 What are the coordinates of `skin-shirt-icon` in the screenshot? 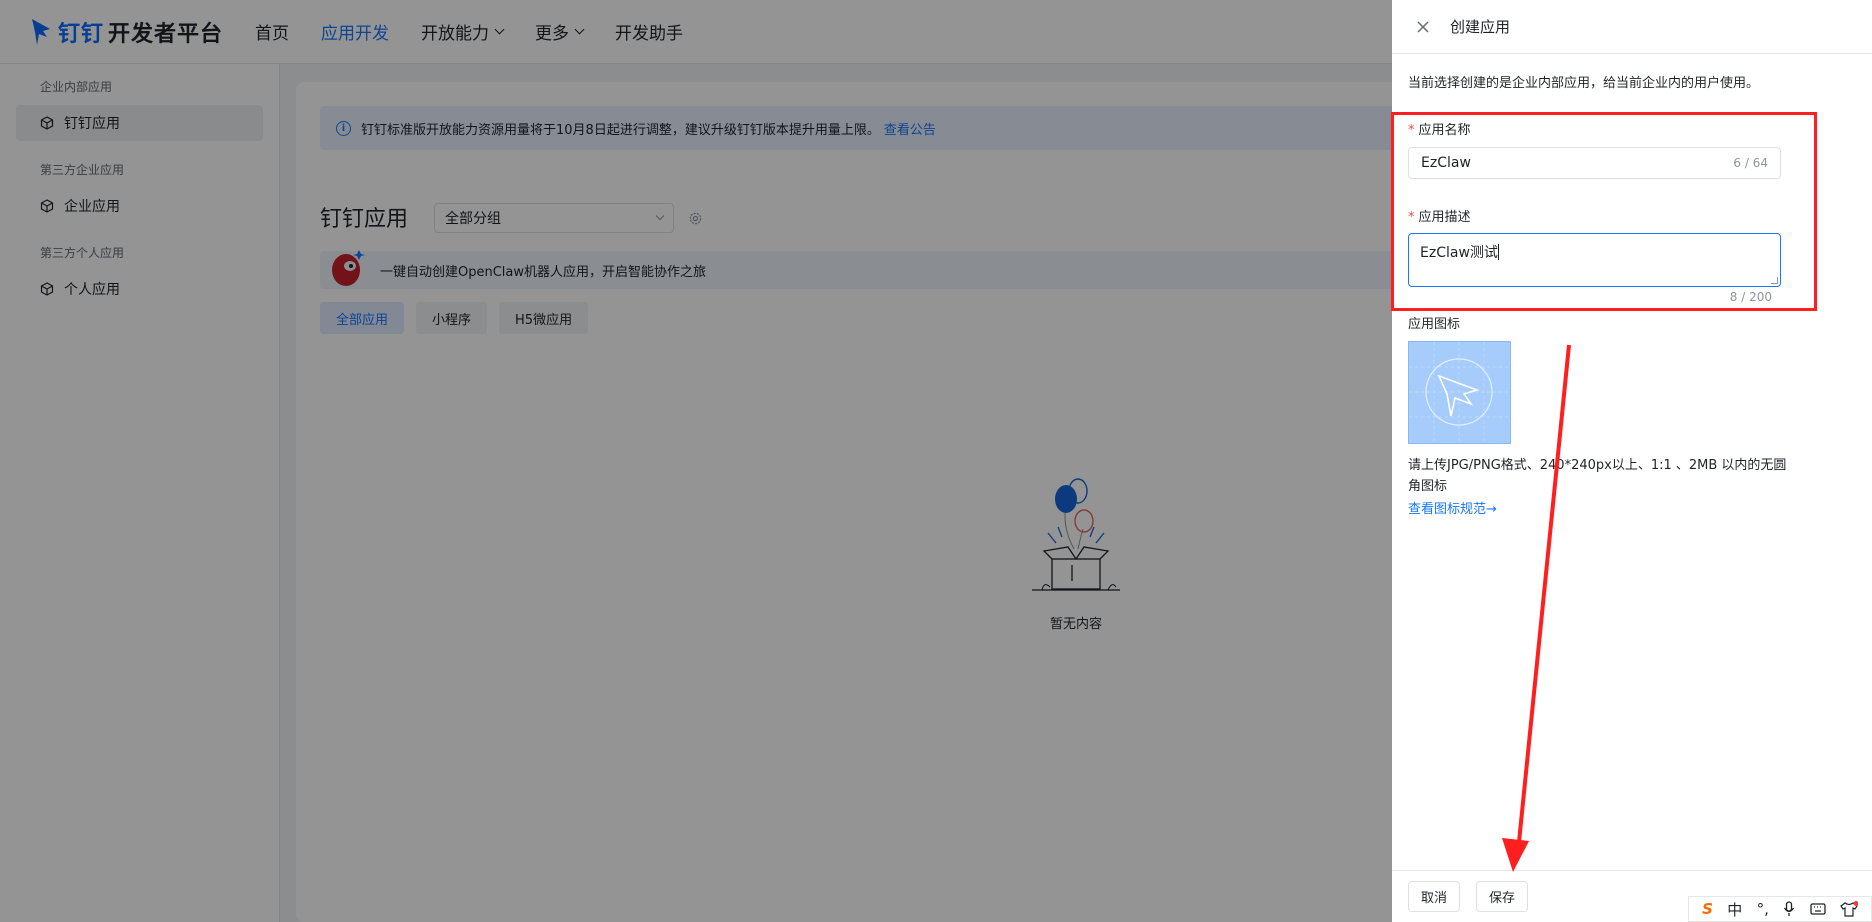 It's located at (1849, 909).